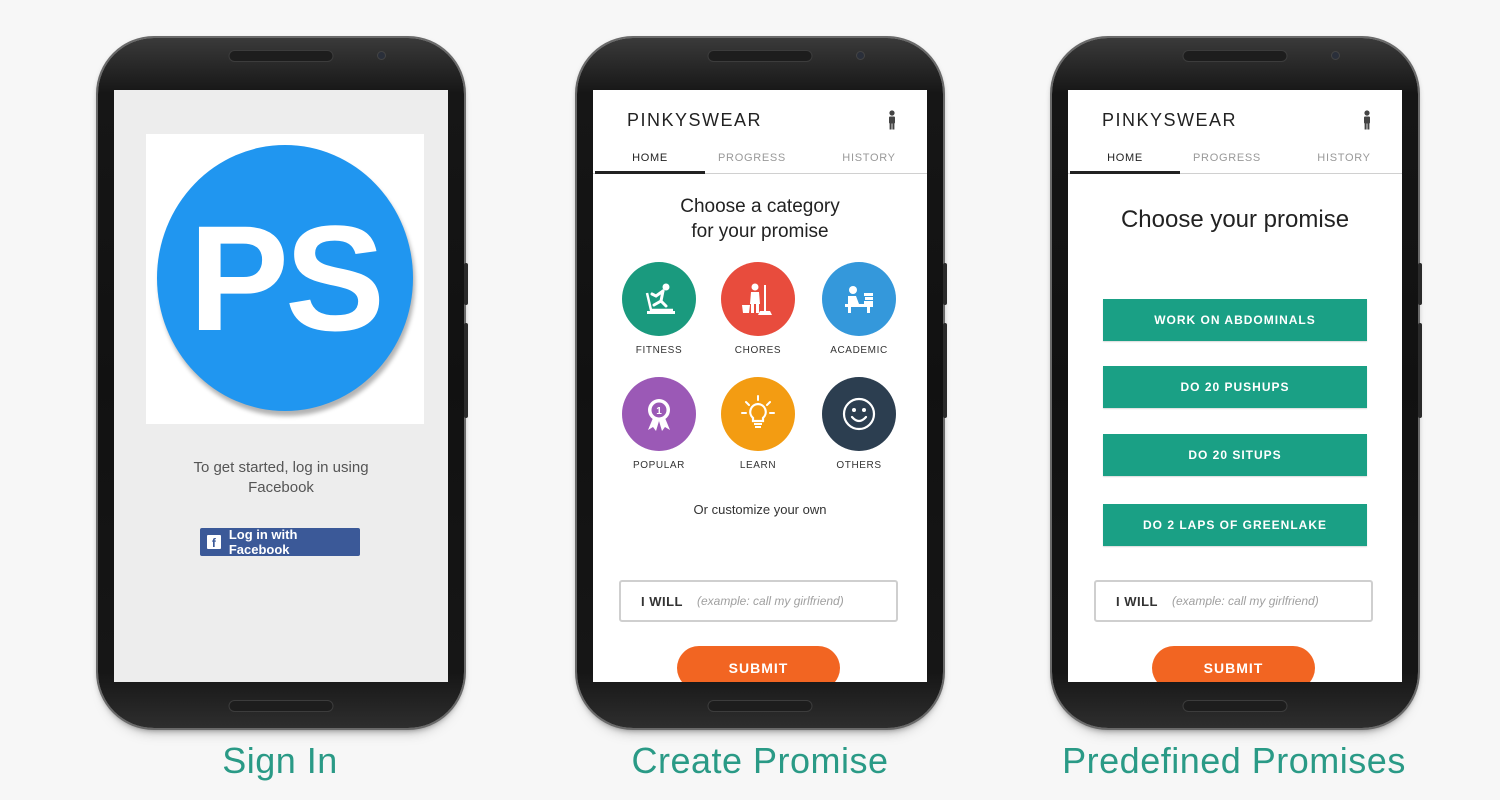 This screenshot has width=1500, height=800. I want to click on category-chores: CHORES, so click(758, 309).